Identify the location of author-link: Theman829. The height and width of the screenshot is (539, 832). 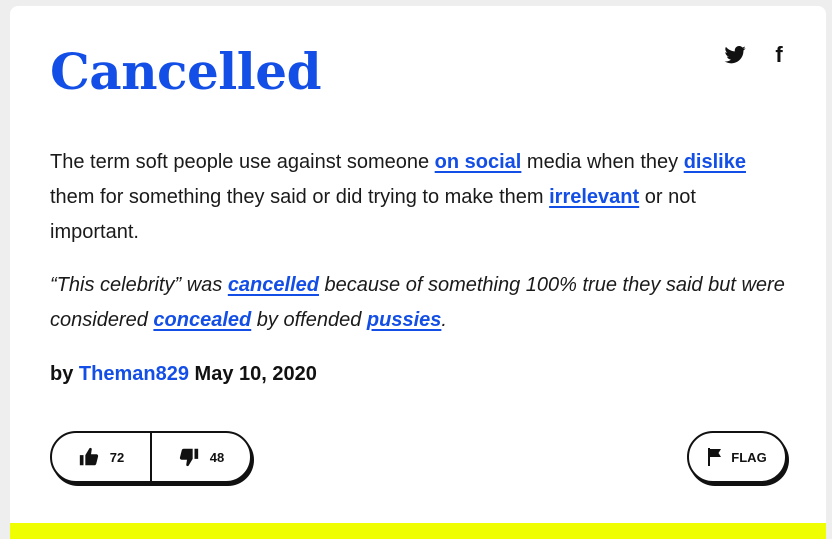
(134, 374).